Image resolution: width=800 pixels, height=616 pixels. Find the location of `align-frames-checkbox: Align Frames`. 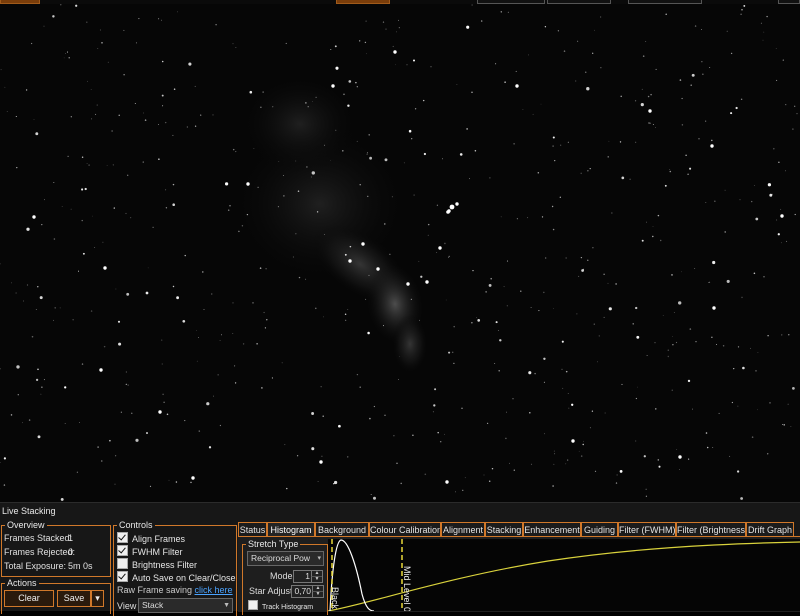

align-frames-checkbox: Align Frames is located at coordinates (151, 538).